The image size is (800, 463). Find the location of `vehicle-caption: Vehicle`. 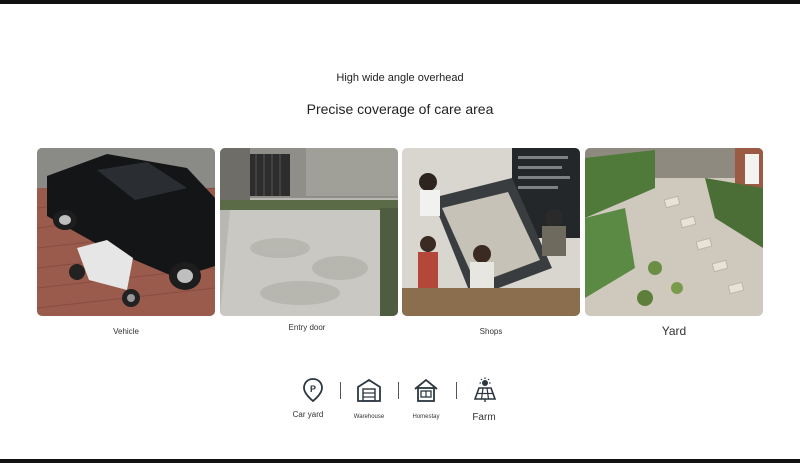

vehicle-caption: Vehicle is located at coordinates (126, 331).